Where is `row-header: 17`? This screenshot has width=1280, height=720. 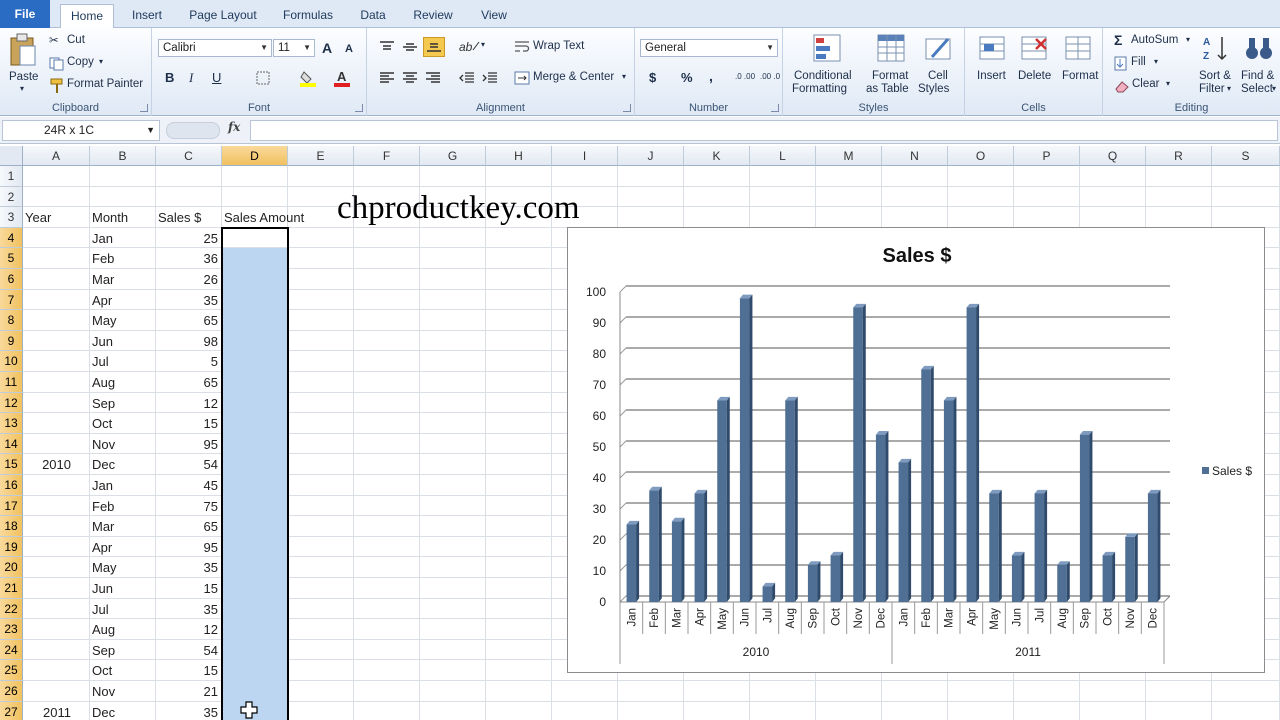 row-header: 17 is located at coordinates (11, 506).